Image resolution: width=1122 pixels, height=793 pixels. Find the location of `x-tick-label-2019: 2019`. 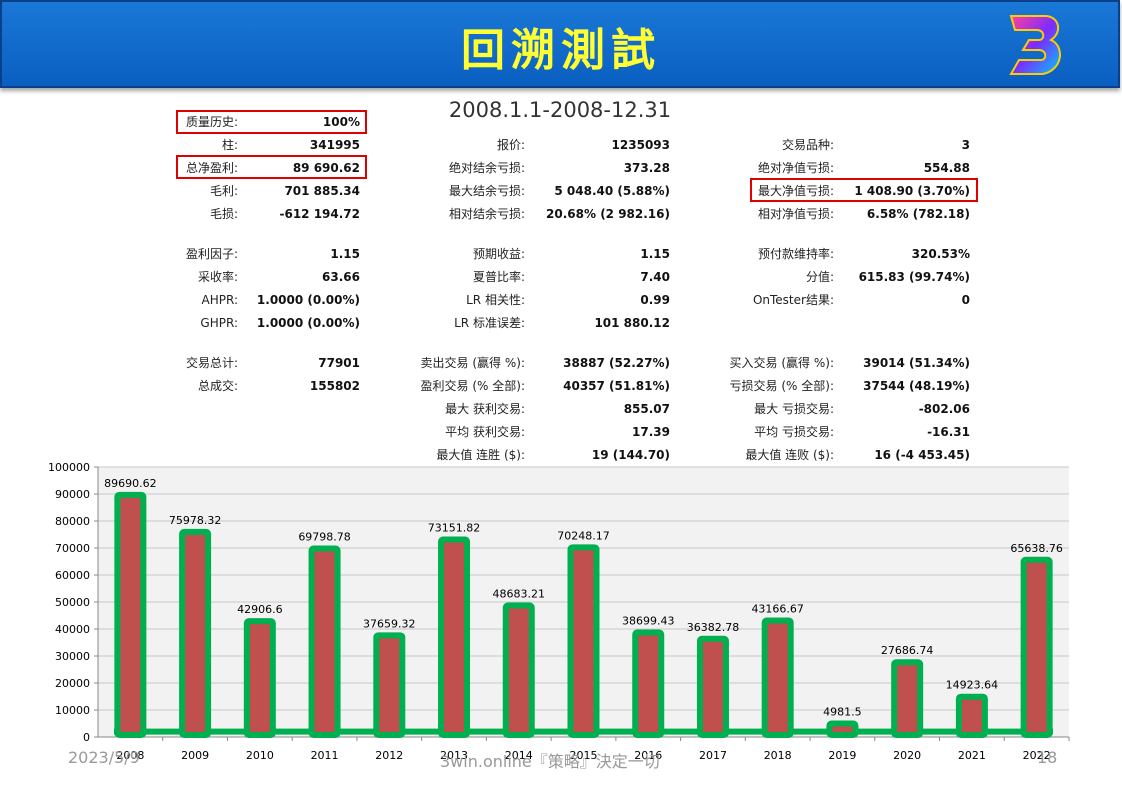

x-tick-label-2019: 2019 is located at coordinates (842, 755).